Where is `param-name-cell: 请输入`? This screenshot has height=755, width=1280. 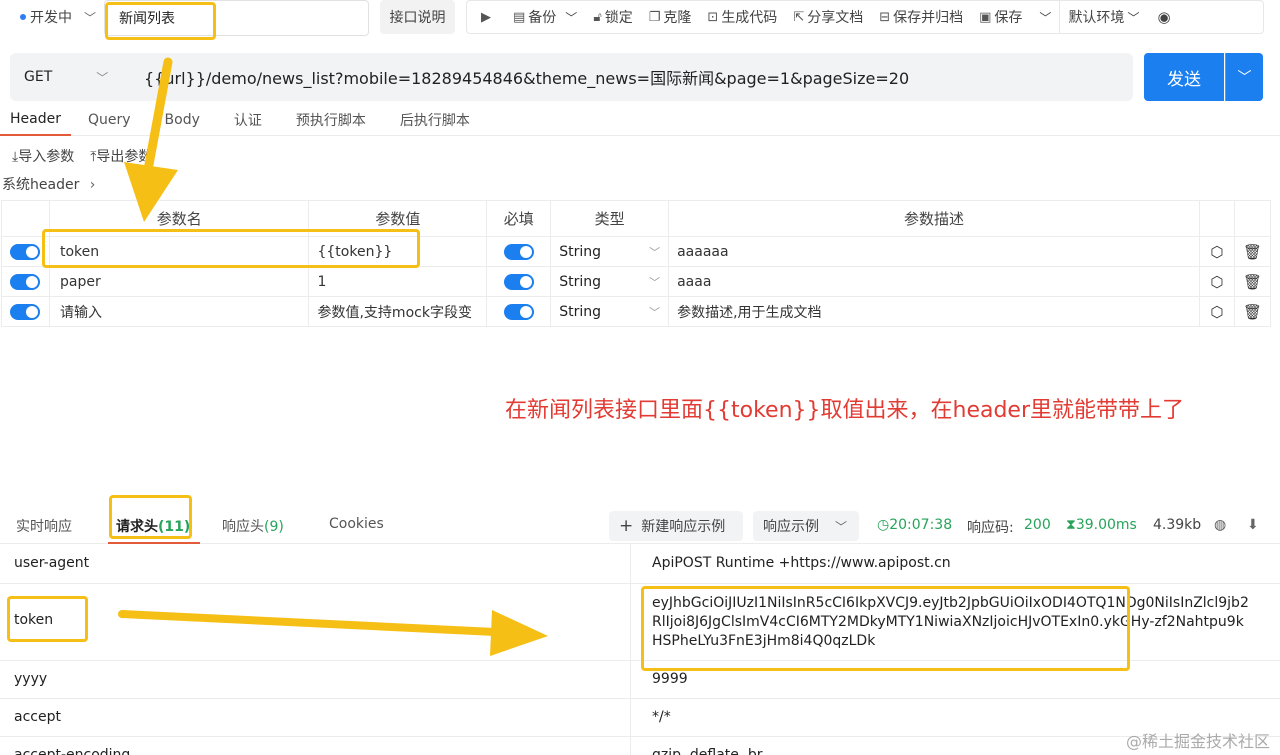 param-name-cell: 请输入 is located at coordinates (179, 311).